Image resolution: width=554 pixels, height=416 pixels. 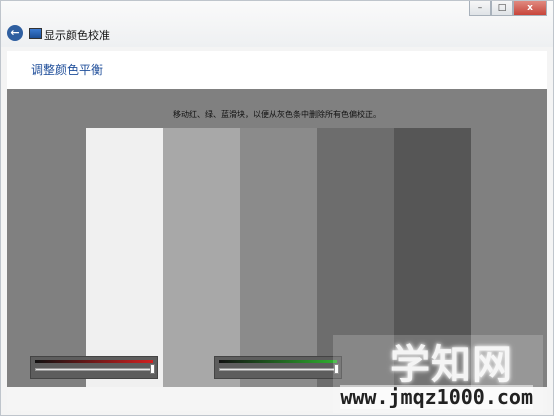 What do you see at coordinates (436, 397) in the screenshot?
I see `watermark-url: www.jmqz1000.com` at bounding box center [436, 397].